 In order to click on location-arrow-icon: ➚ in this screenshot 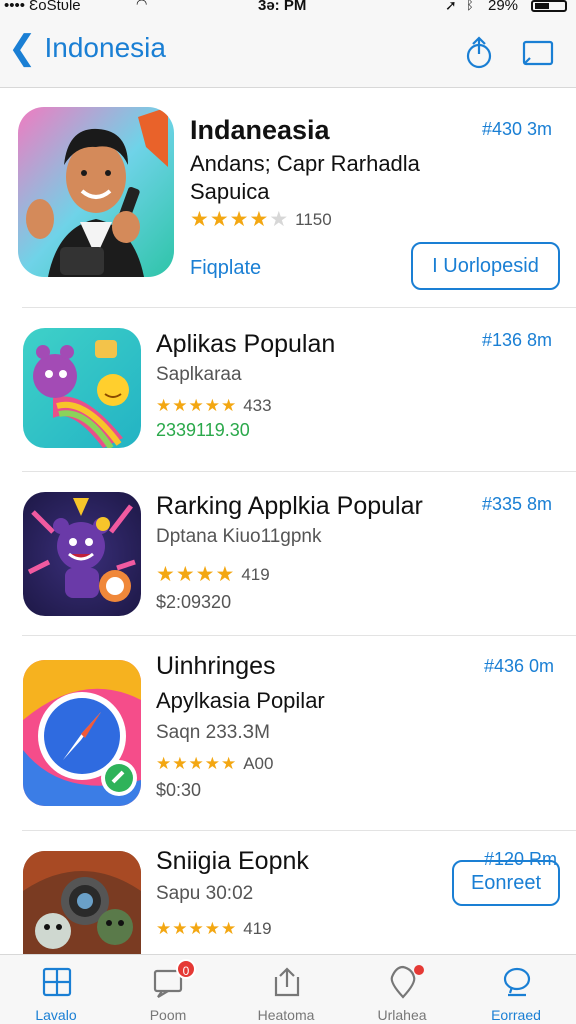, I will do `click(451, 6)`.